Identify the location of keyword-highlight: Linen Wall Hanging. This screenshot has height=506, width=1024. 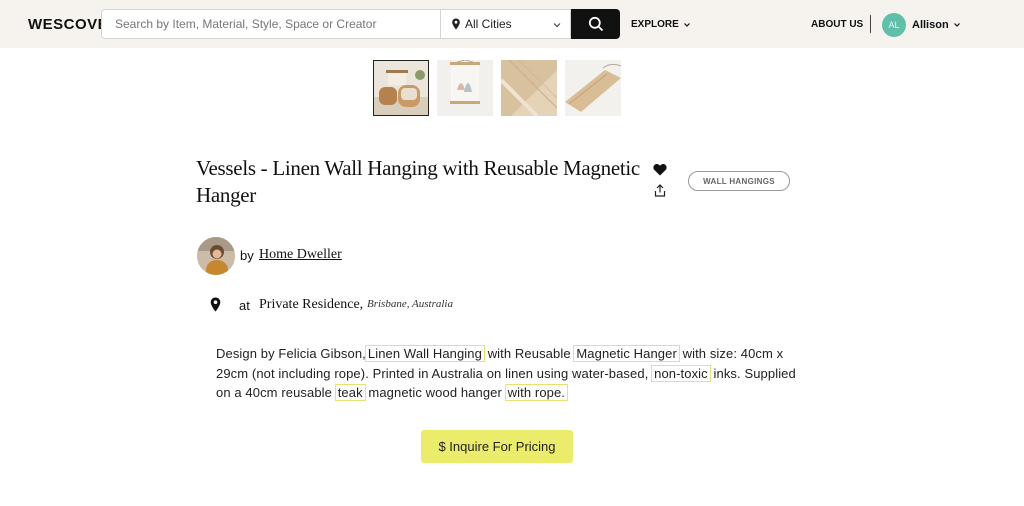
(424, 353).